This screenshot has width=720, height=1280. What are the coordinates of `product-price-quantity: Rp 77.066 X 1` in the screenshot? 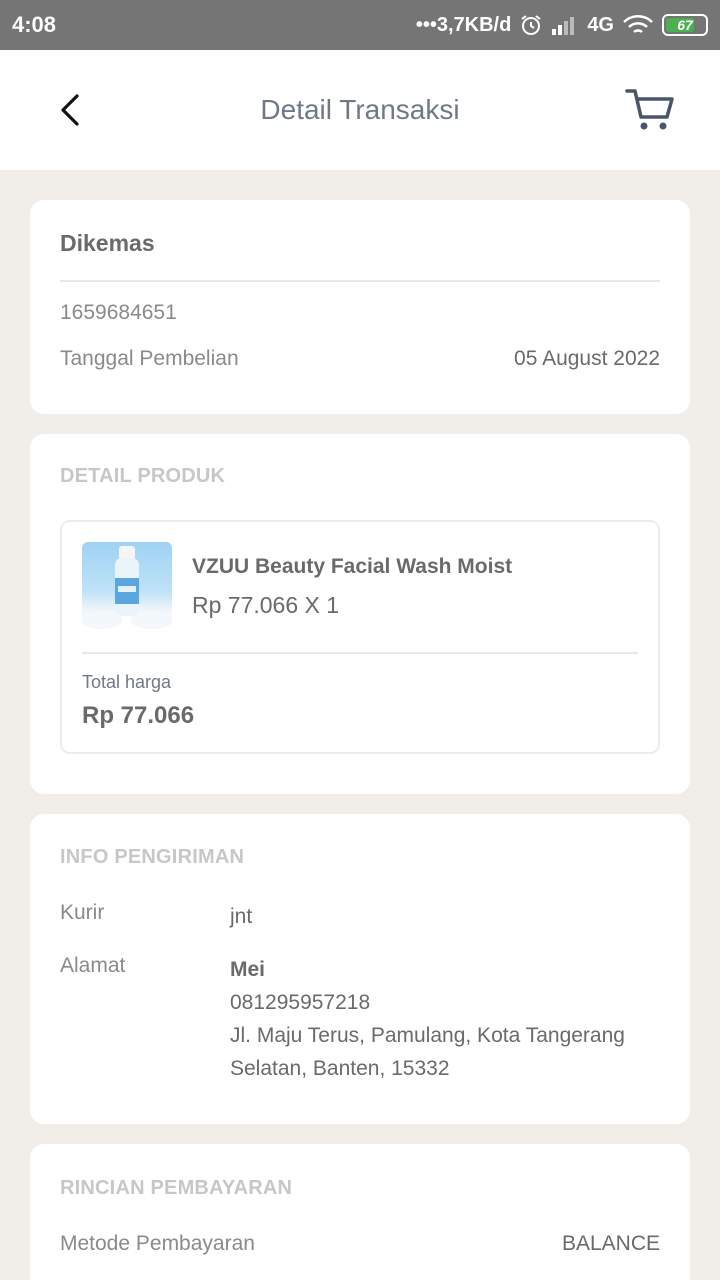 It's located at (266, 605).